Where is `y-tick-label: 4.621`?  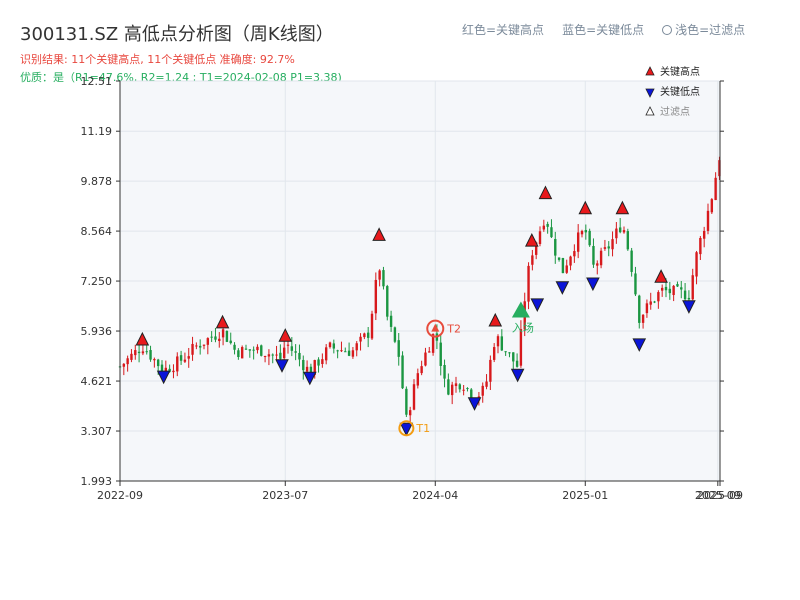 y-tick-label: 4.621 is located at coordinates (97, 381).